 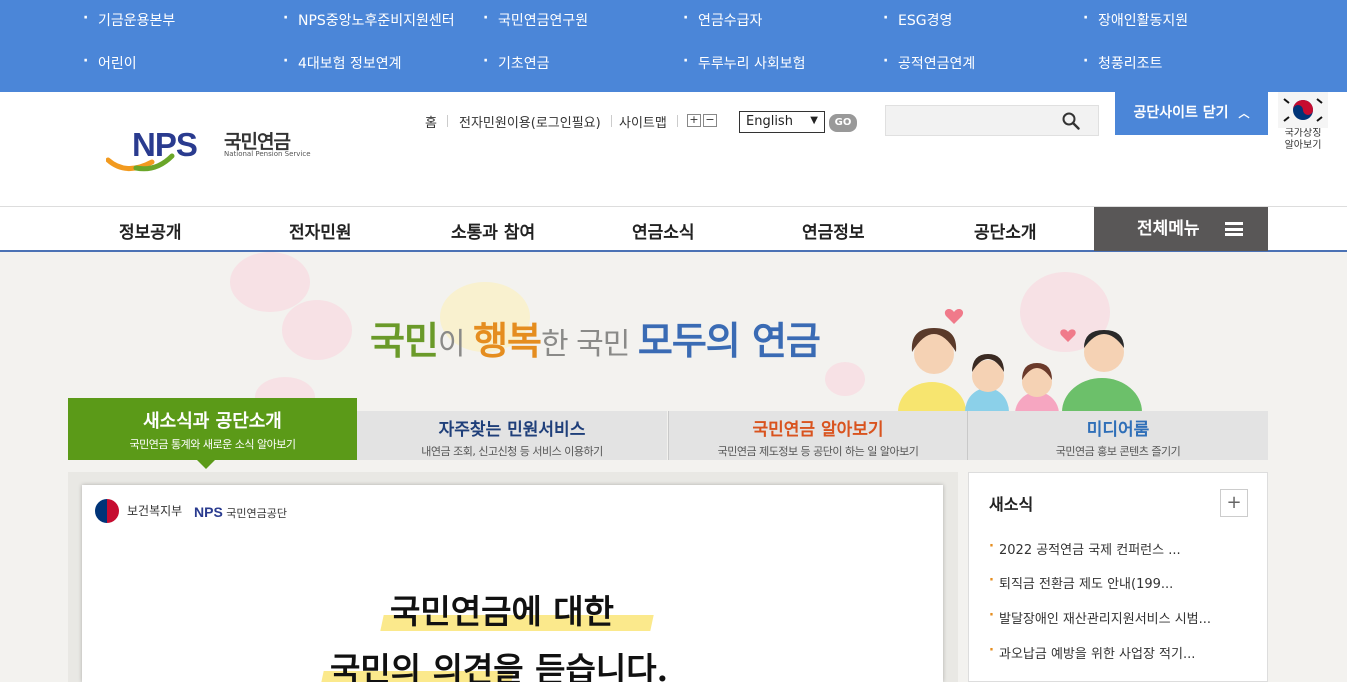 What do you see at coordinates (208, 149) in the screenshot?
I see `nps-logo: NPS 국민연금 National Pension Service` at bounding box center [208, 149].